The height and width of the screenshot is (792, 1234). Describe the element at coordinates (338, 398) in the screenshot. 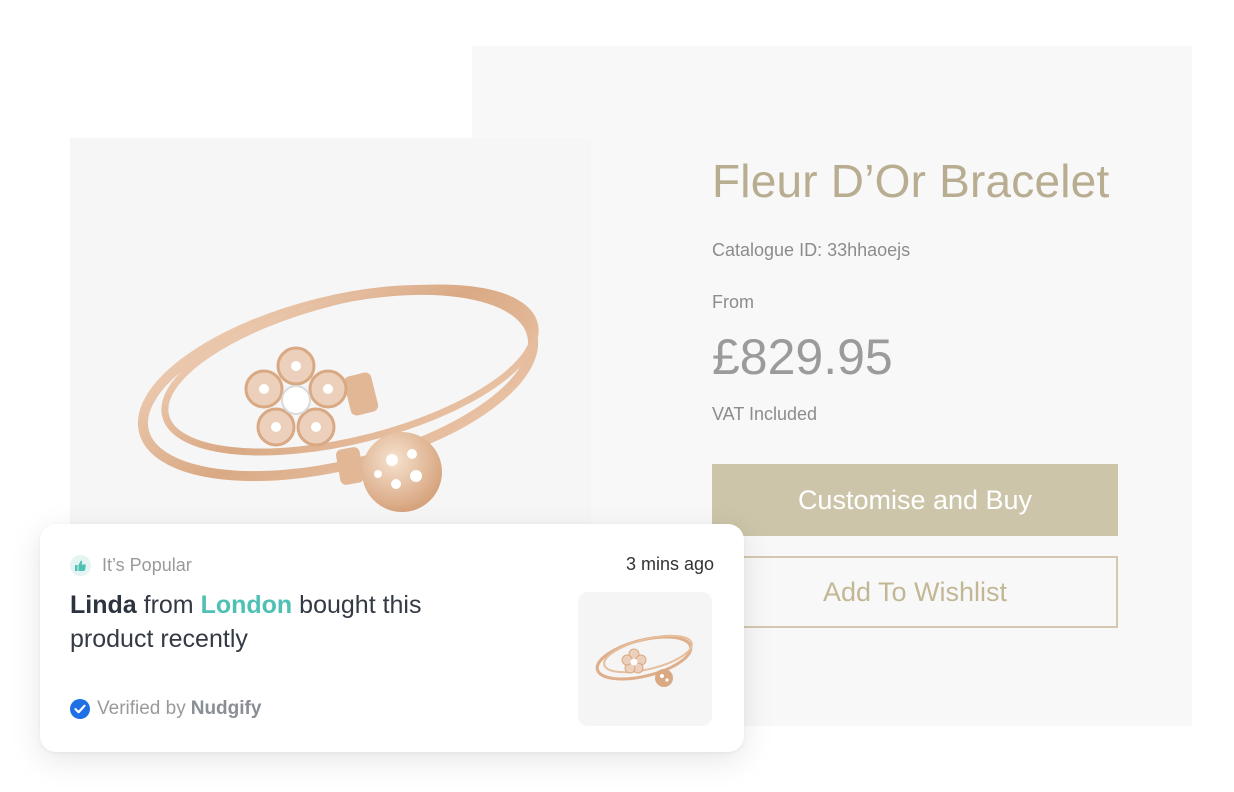

I see `bracelet-image-icon` at that location.